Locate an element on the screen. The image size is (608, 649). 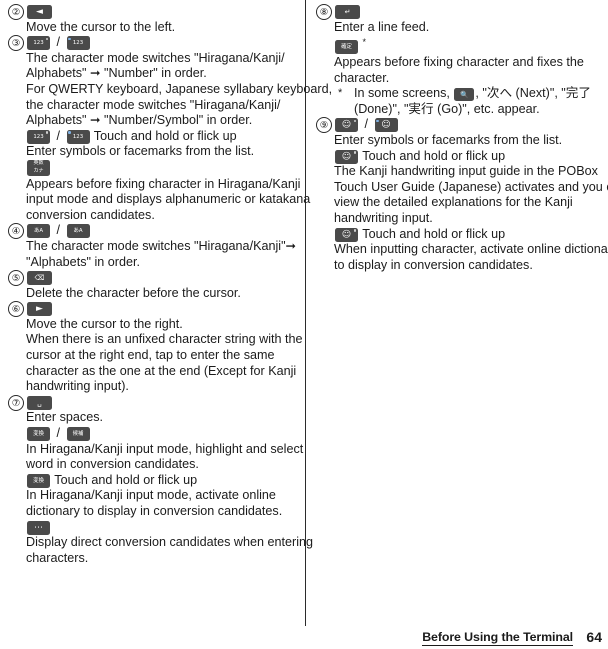
space-key: ␣ is located at coordinates (39, 402).